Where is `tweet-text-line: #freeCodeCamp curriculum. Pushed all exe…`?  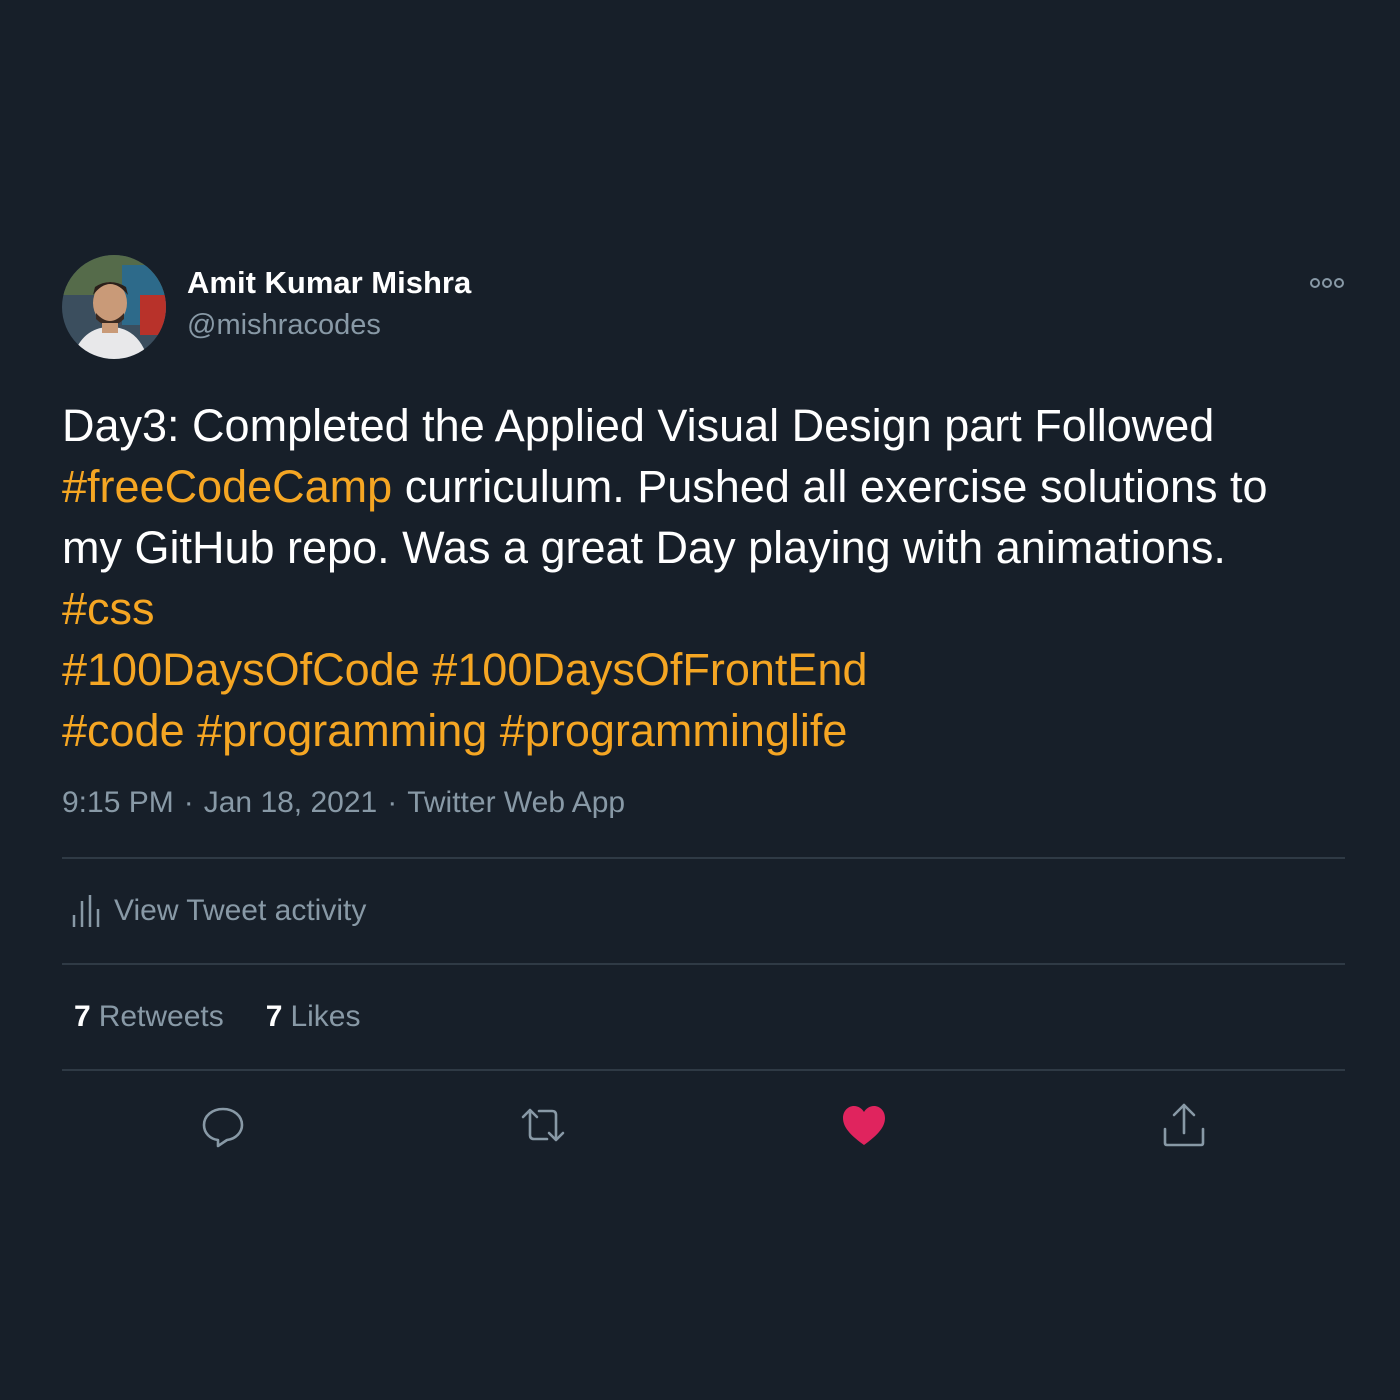 tweet-text-line: #freeCodeCamp curriculum. Pushed all exe… is located at coordinates (703, 486).